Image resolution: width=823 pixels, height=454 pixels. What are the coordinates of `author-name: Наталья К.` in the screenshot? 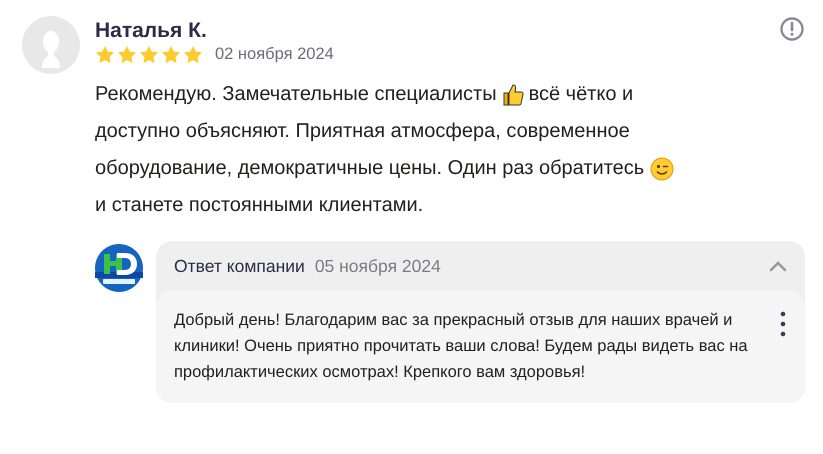 It's located at (151, 31).